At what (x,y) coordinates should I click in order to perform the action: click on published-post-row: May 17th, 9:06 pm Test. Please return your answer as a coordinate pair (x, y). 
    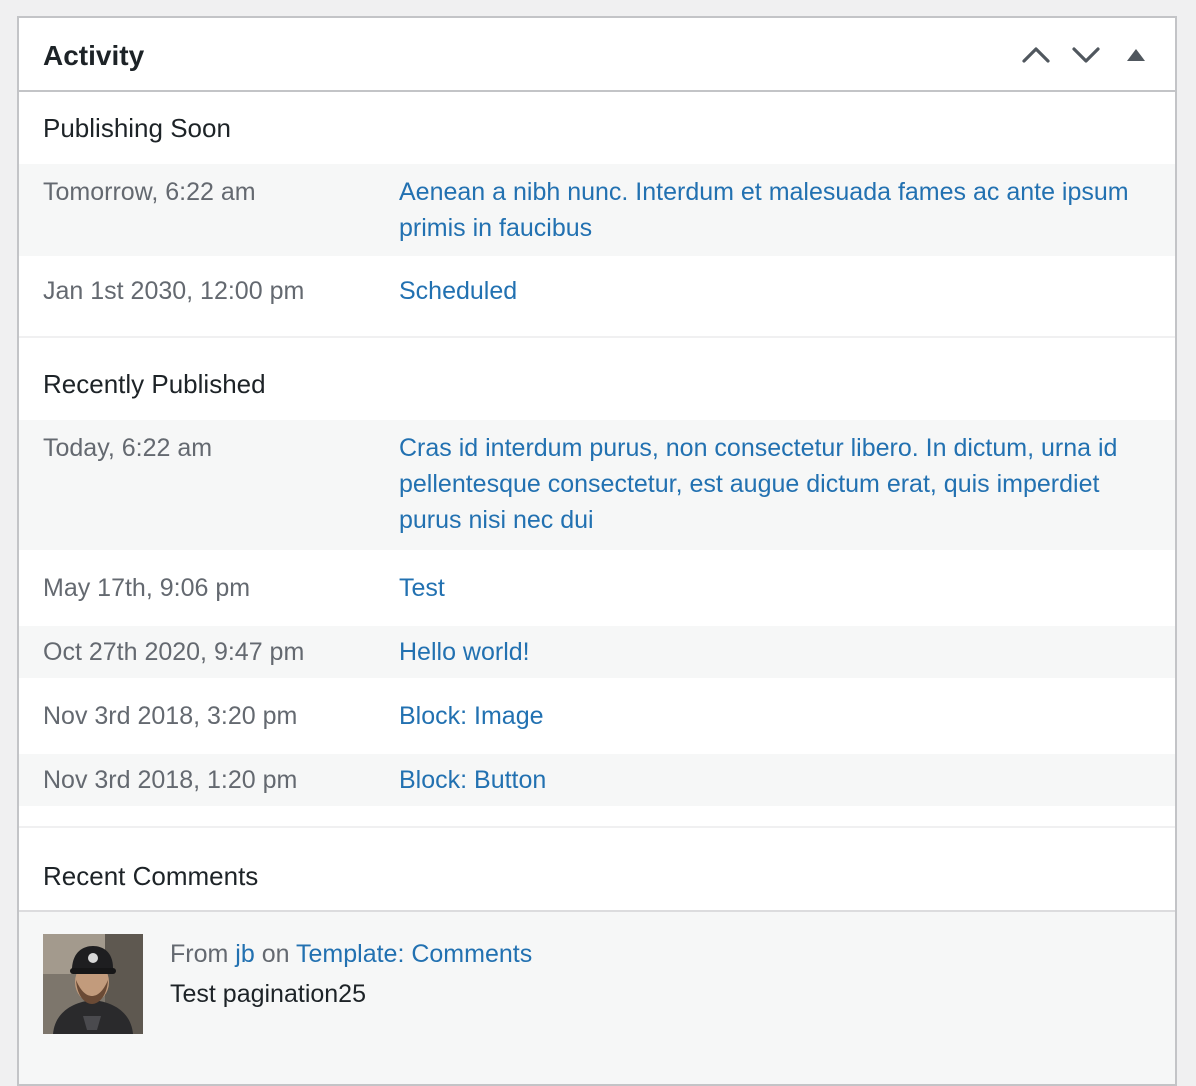
    Looking at the image, I should click on (597, 588).